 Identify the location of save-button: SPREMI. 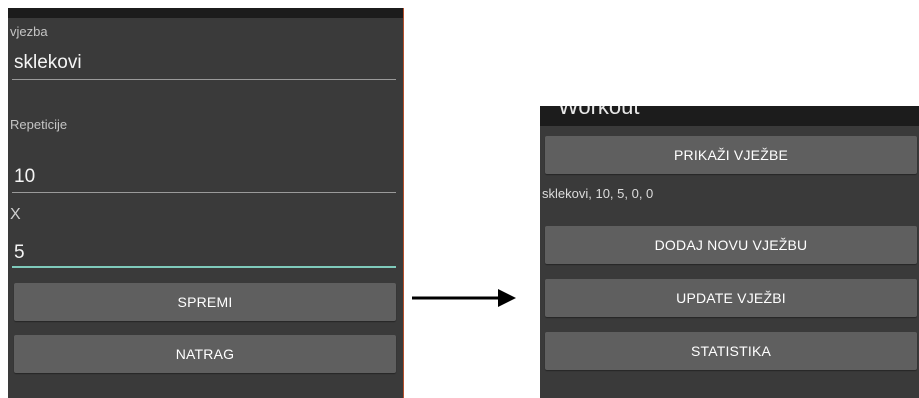
(205, 302).